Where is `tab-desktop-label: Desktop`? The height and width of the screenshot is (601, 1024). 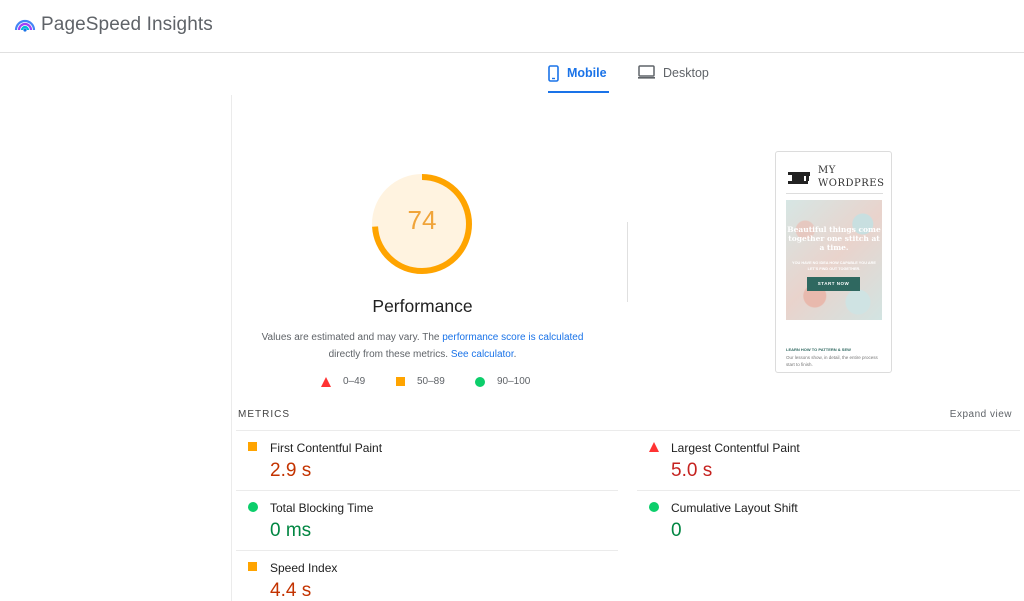
tab-desktop-label: Desktop is located at coordinates (686, 73).